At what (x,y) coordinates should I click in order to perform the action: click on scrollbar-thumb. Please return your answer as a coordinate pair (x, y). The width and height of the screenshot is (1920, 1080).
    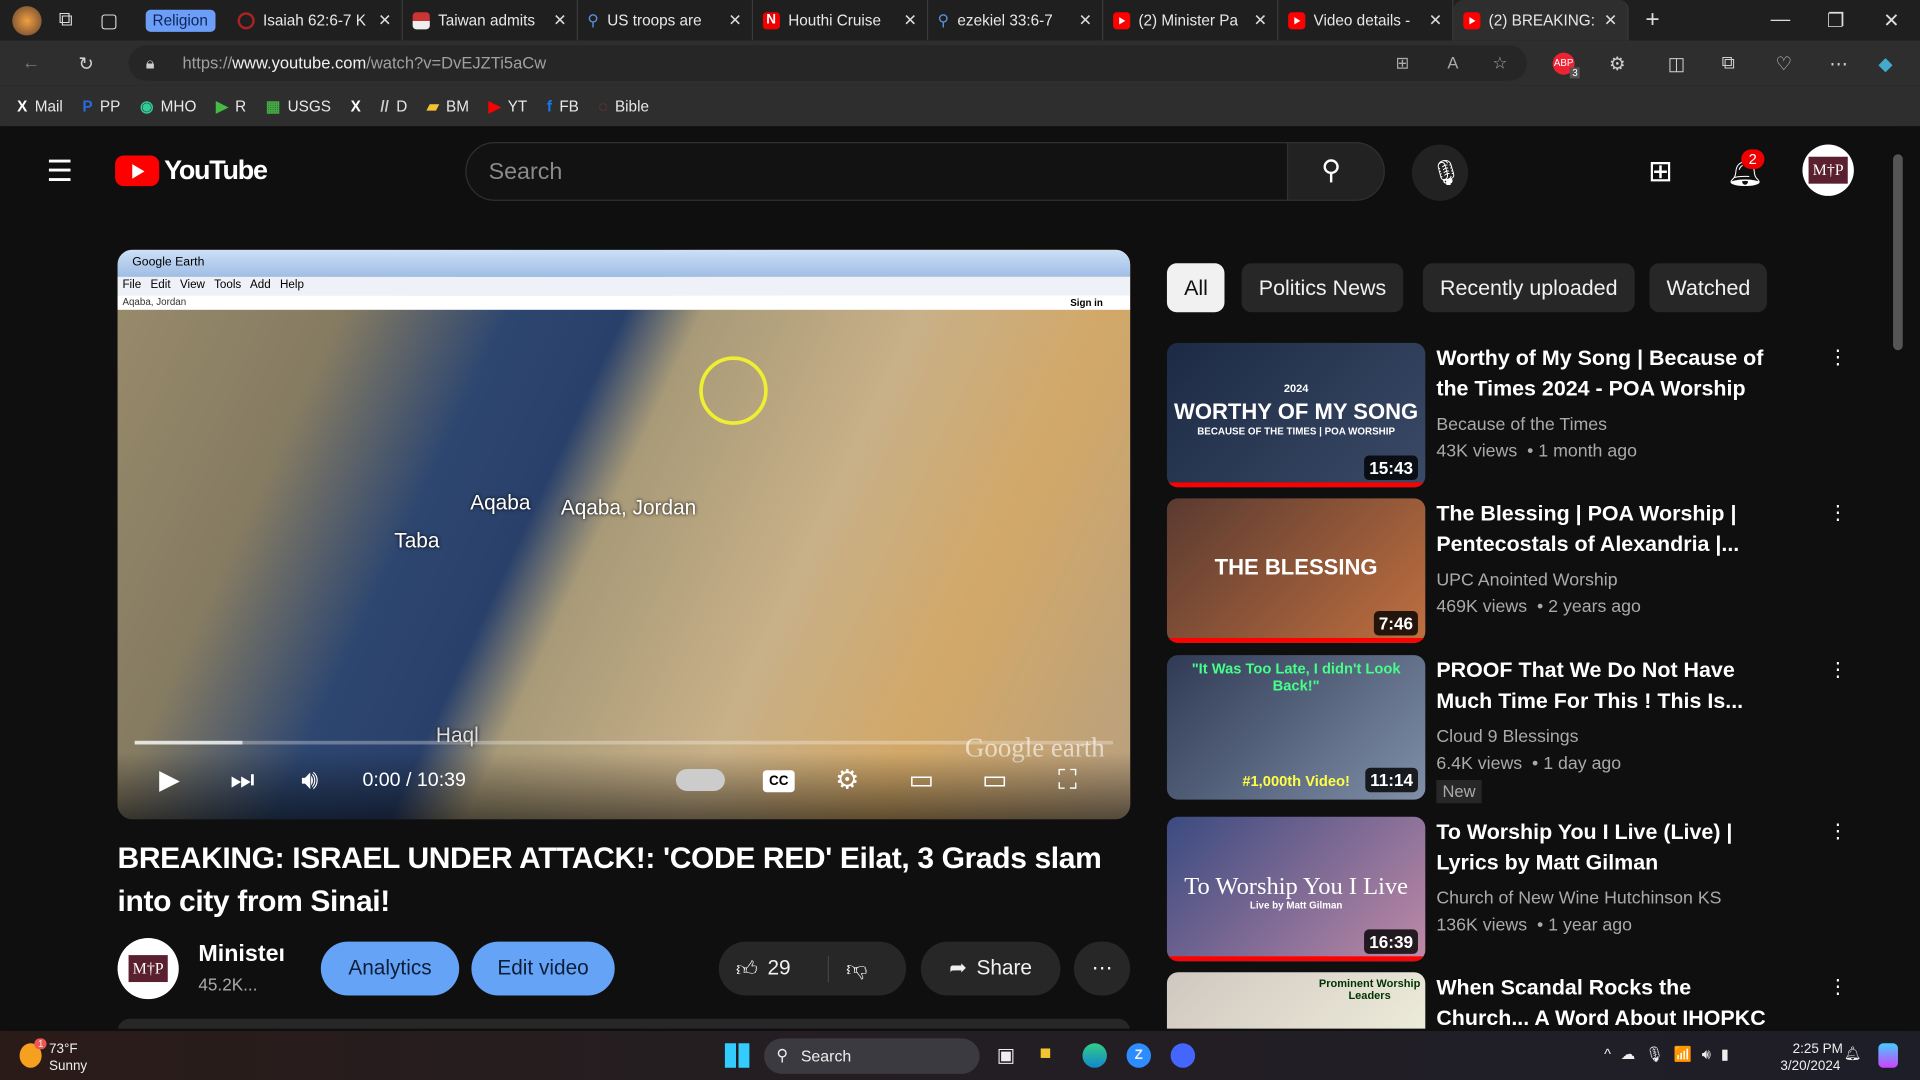
    Looking at the image, I should click on (1898, 252).